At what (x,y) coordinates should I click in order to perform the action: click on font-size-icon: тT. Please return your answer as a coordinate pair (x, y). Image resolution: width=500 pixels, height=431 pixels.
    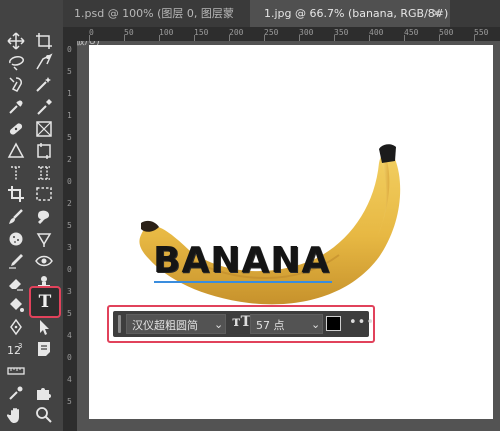
    Looking at the image, I should click on (242, 322).